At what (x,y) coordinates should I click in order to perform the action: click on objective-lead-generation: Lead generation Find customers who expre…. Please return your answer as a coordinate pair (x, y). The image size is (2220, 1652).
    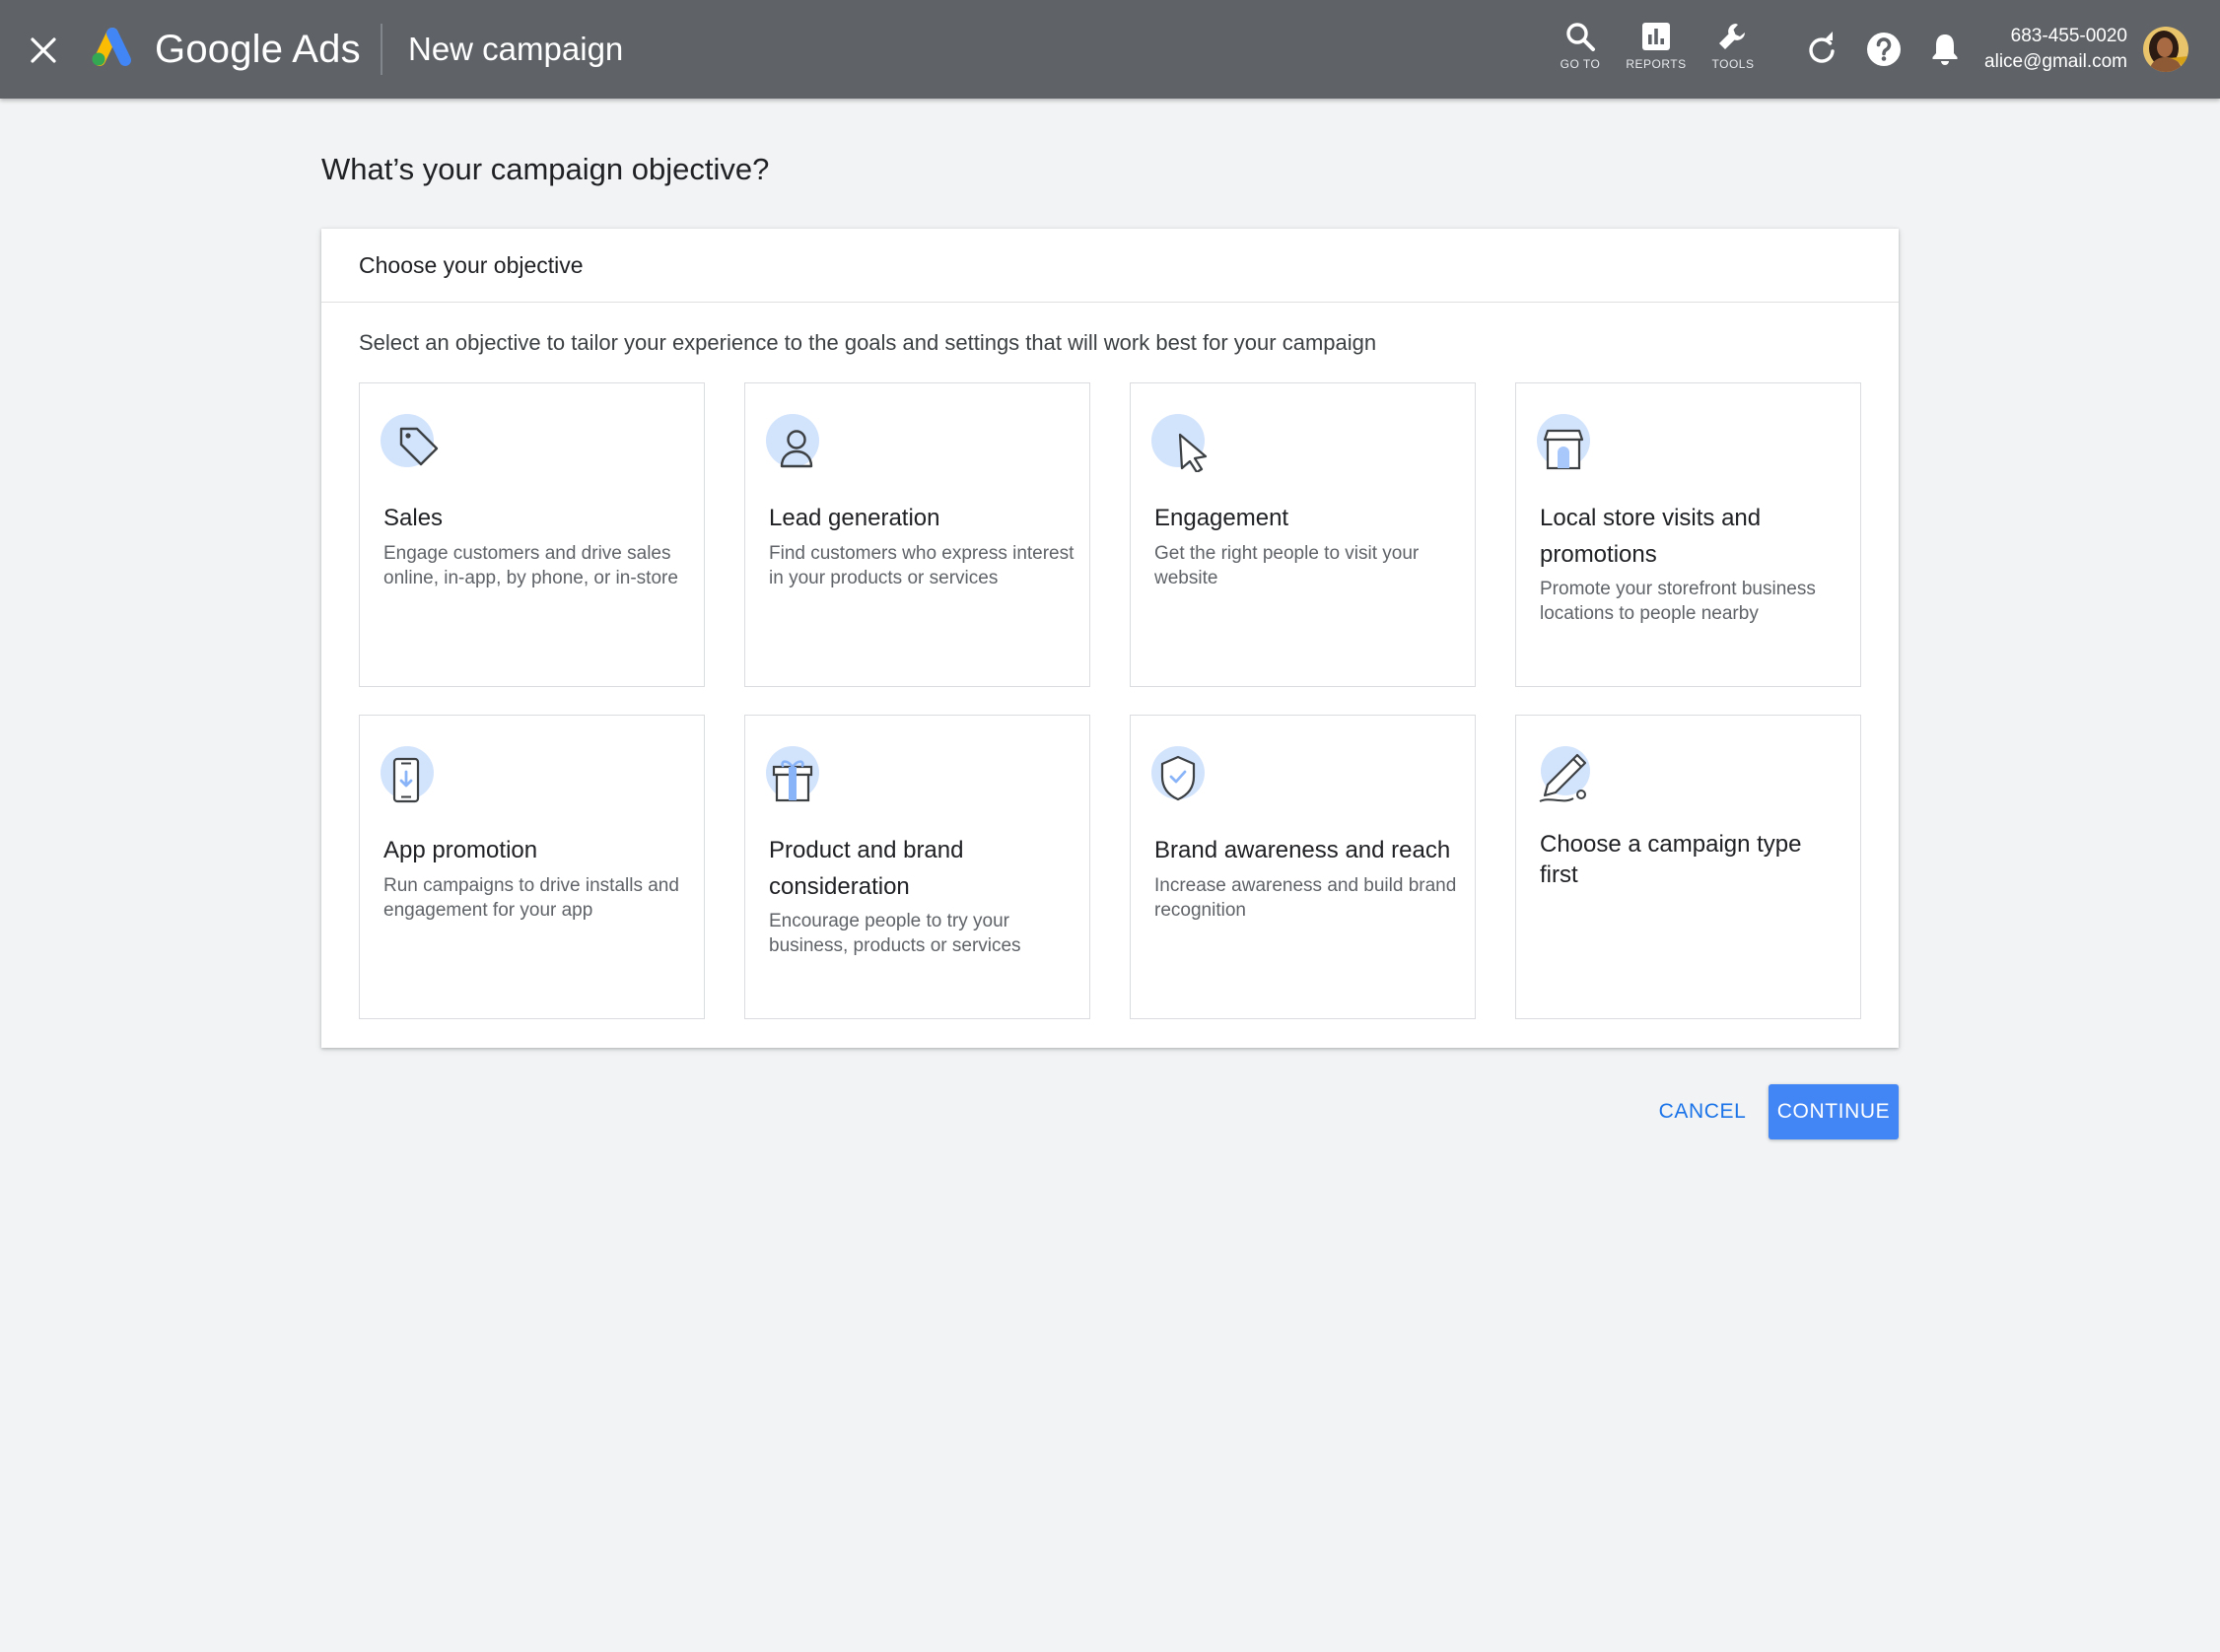
    Looking at the image, I should click on (917, 534).